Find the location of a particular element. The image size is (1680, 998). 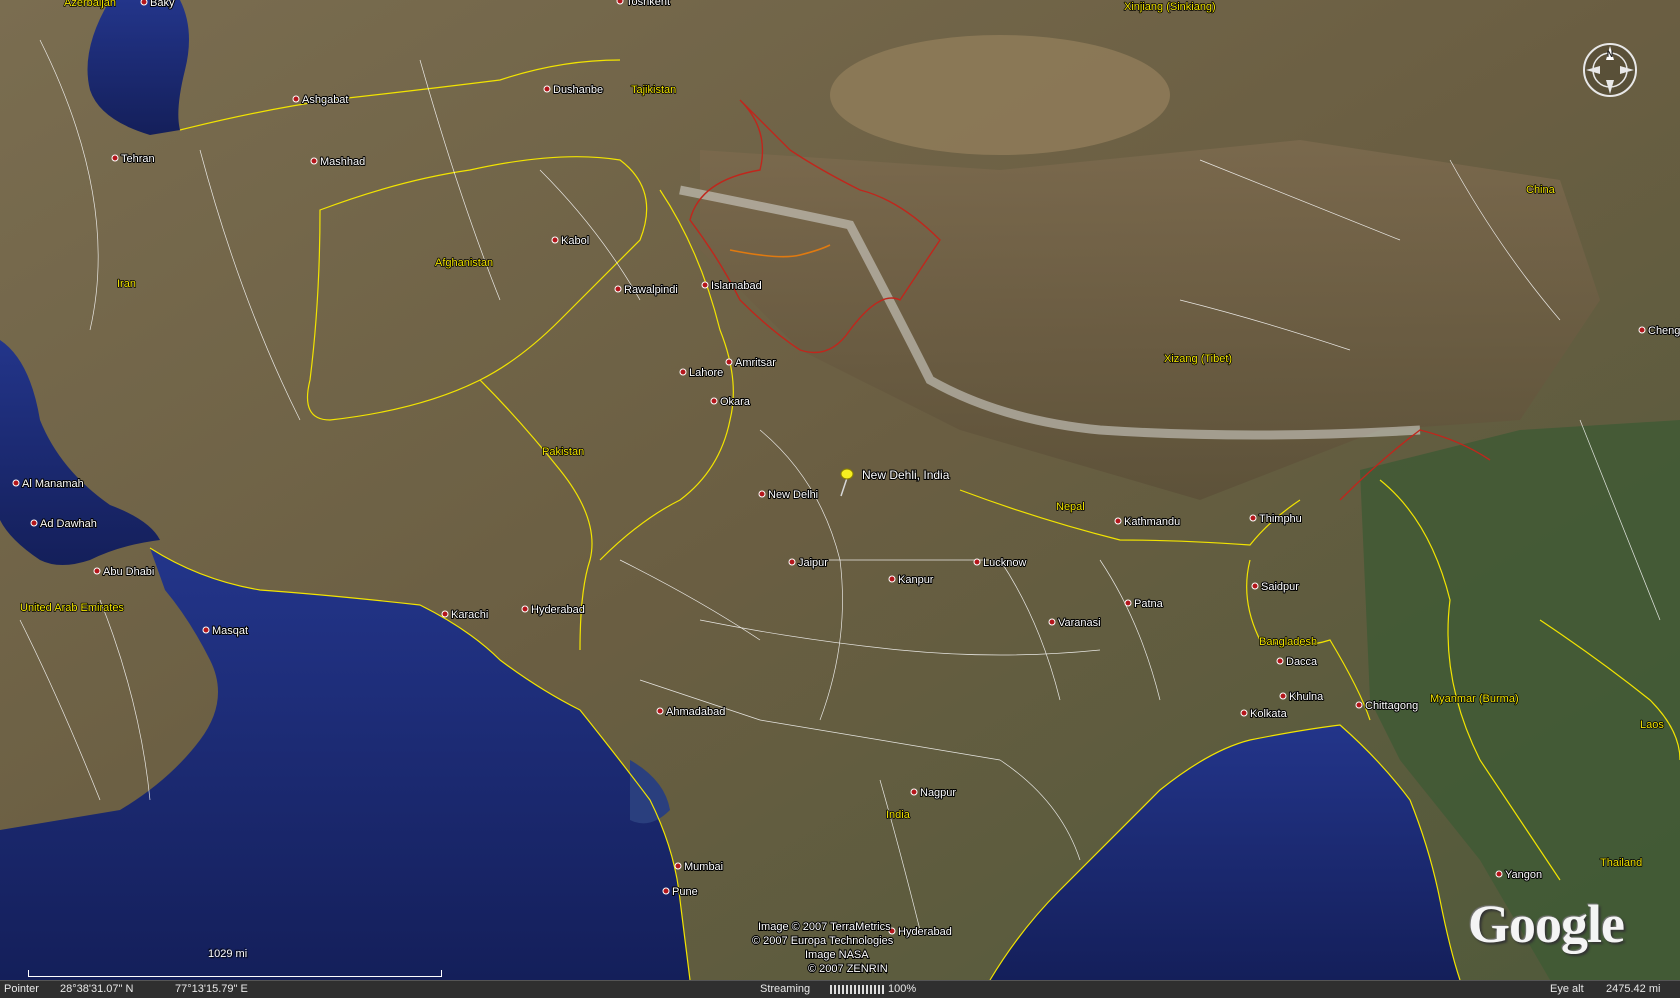

city-label: Rawalpindi is located at coordinates (651, 290).